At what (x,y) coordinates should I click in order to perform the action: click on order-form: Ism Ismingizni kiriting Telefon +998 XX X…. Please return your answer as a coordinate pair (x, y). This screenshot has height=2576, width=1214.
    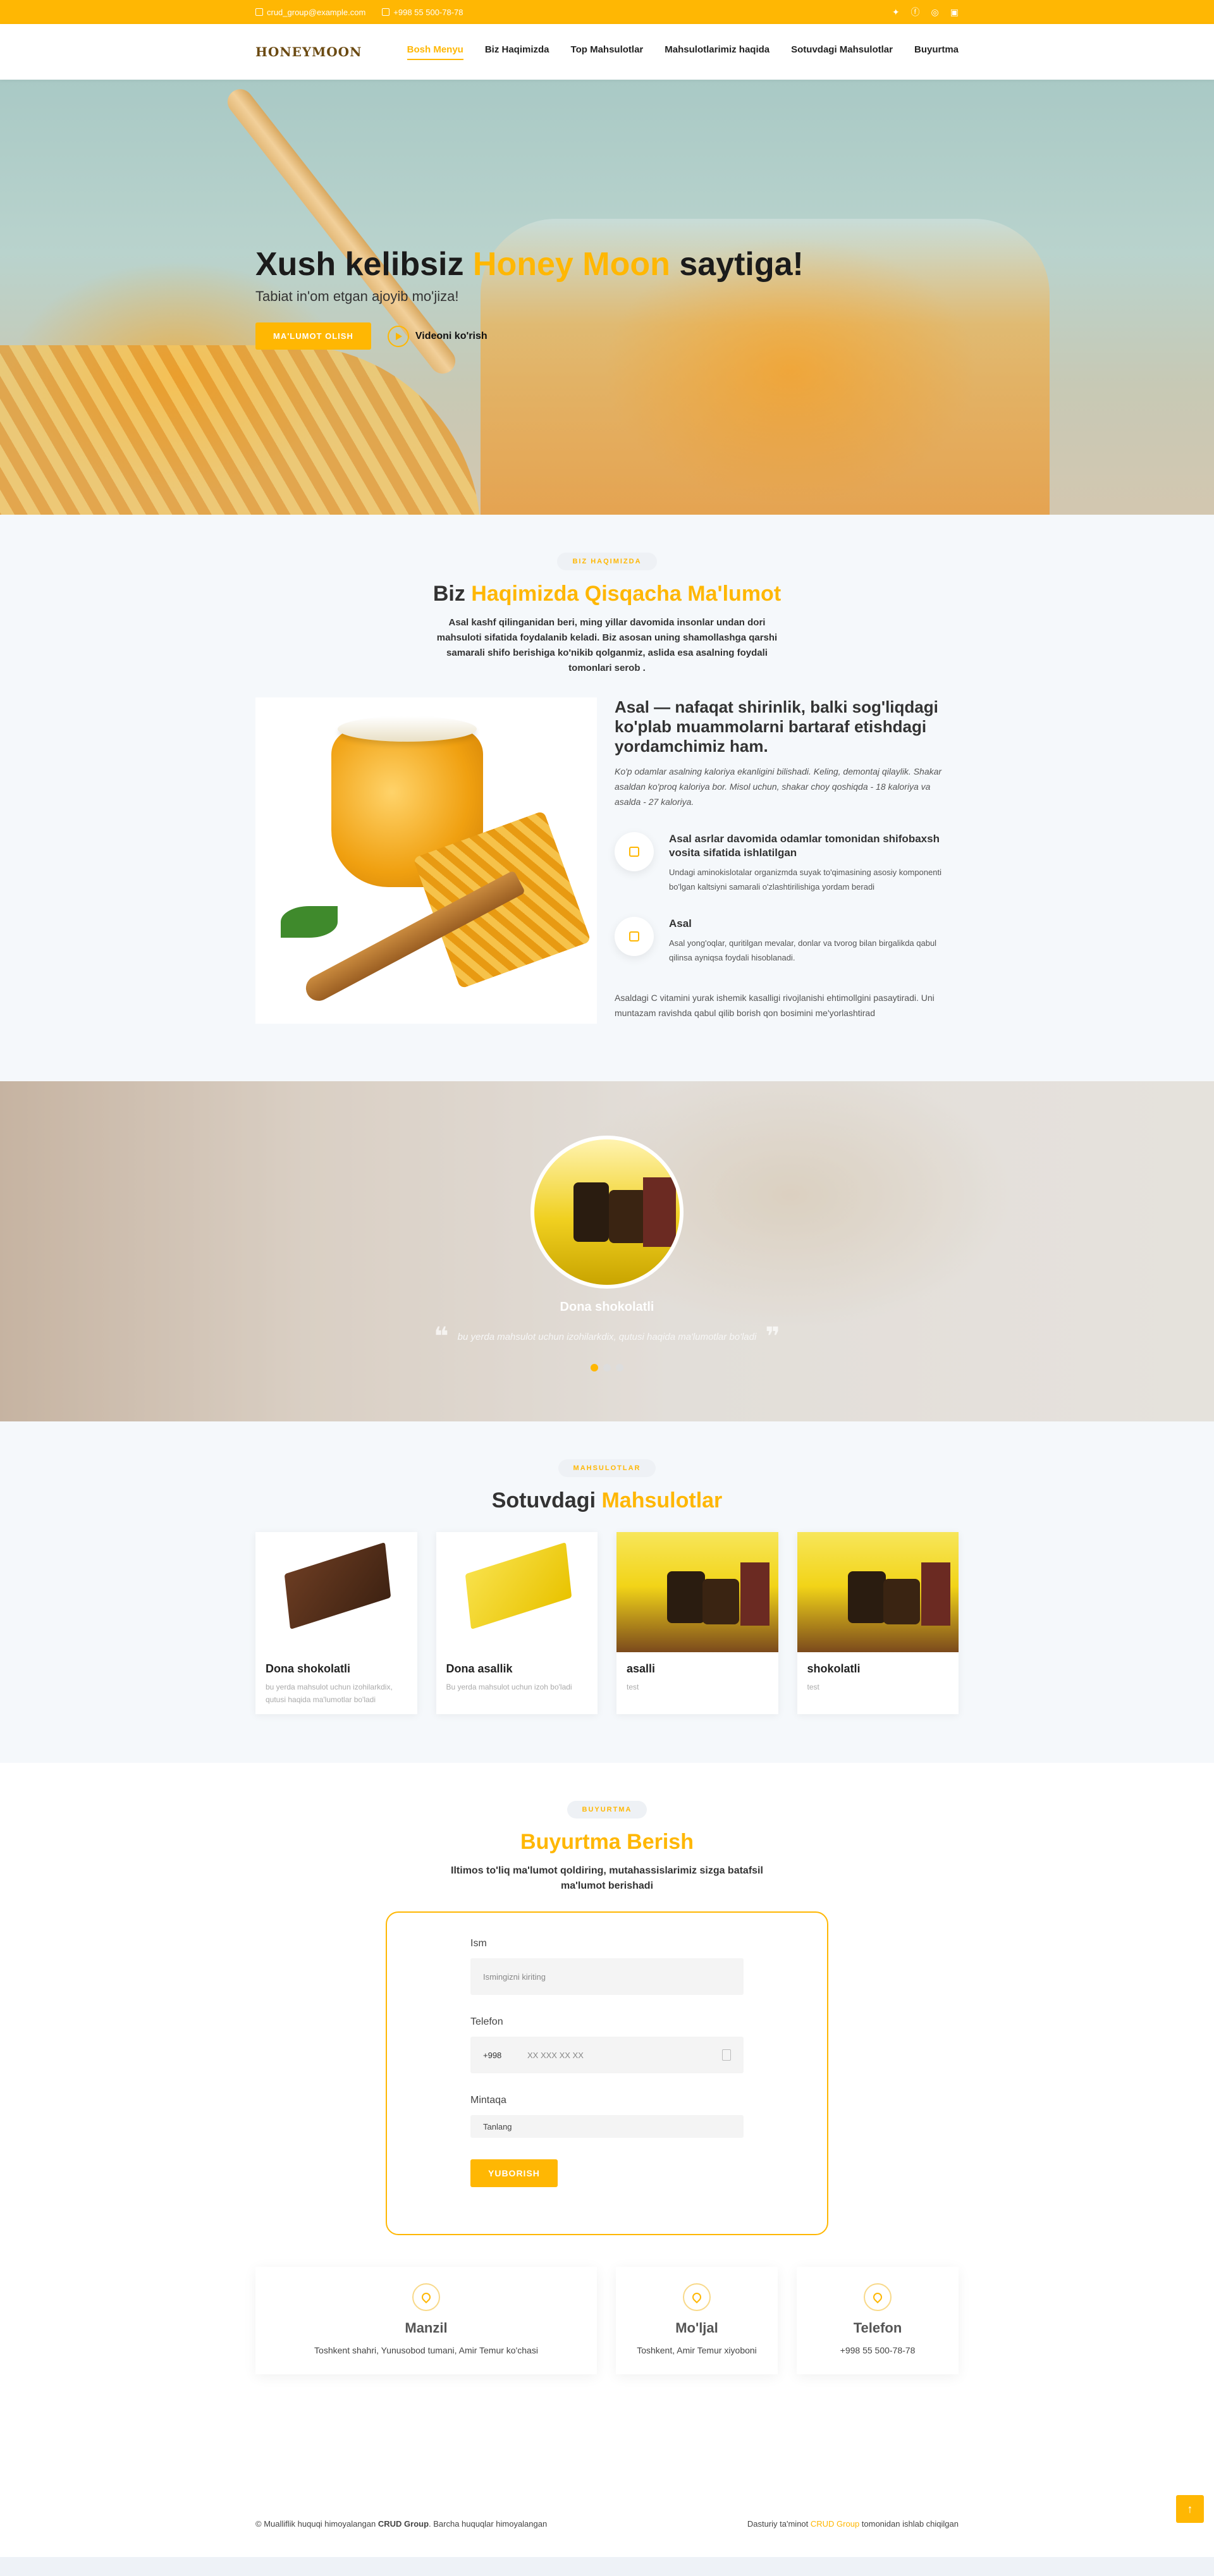
    Looking at the image, I should click on (607, 2073).